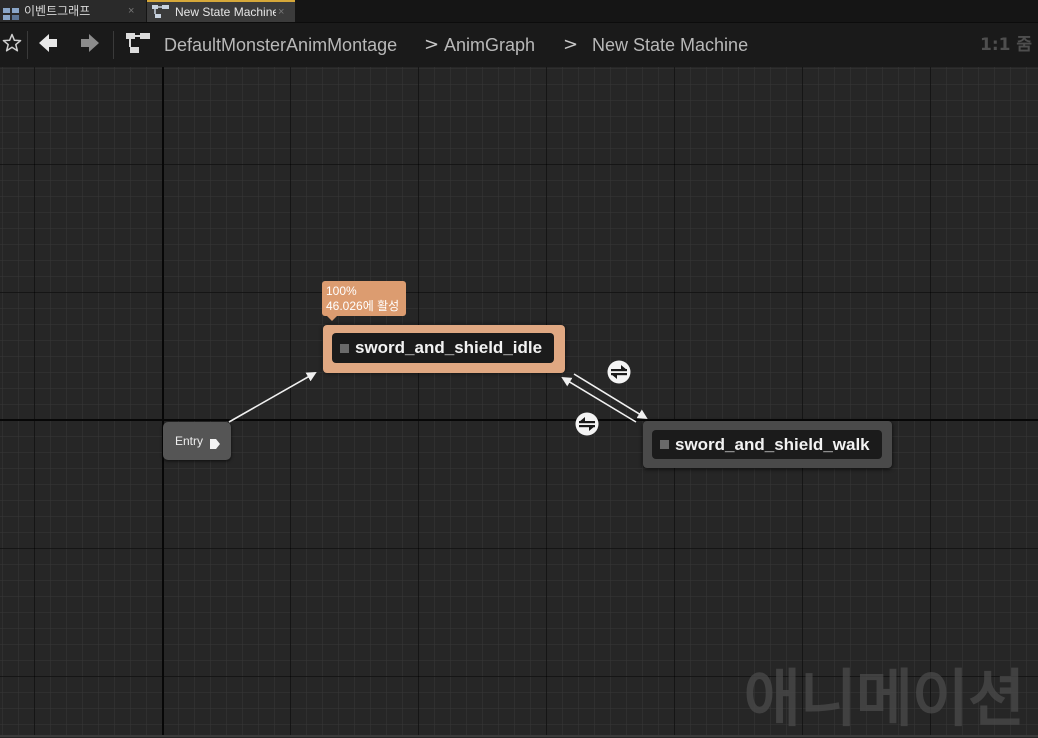  Describe the element at coordinates (215, 444) in the screenshot. I see `exec-pin-icon` at that location.